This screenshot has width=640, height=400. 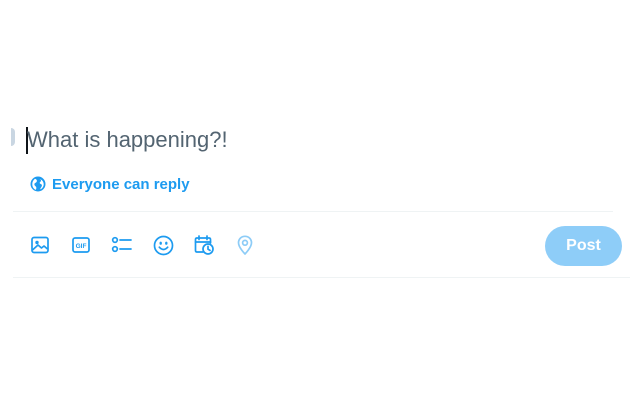 I want to click on composer-bottom-border, so click(x=321, y=277).